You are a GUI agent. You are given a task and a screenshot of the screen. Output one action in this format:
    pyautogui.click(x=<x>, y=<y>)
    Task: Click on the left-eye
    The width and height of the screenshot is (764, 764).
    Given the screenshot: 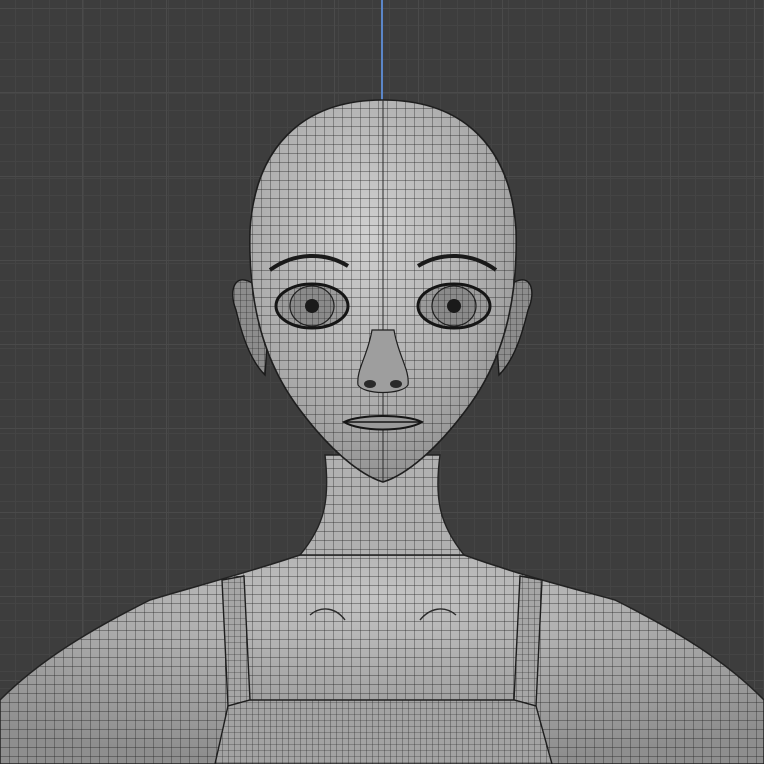 What is the action you would take?
    pyautogui.click(x=312, y=306)
    